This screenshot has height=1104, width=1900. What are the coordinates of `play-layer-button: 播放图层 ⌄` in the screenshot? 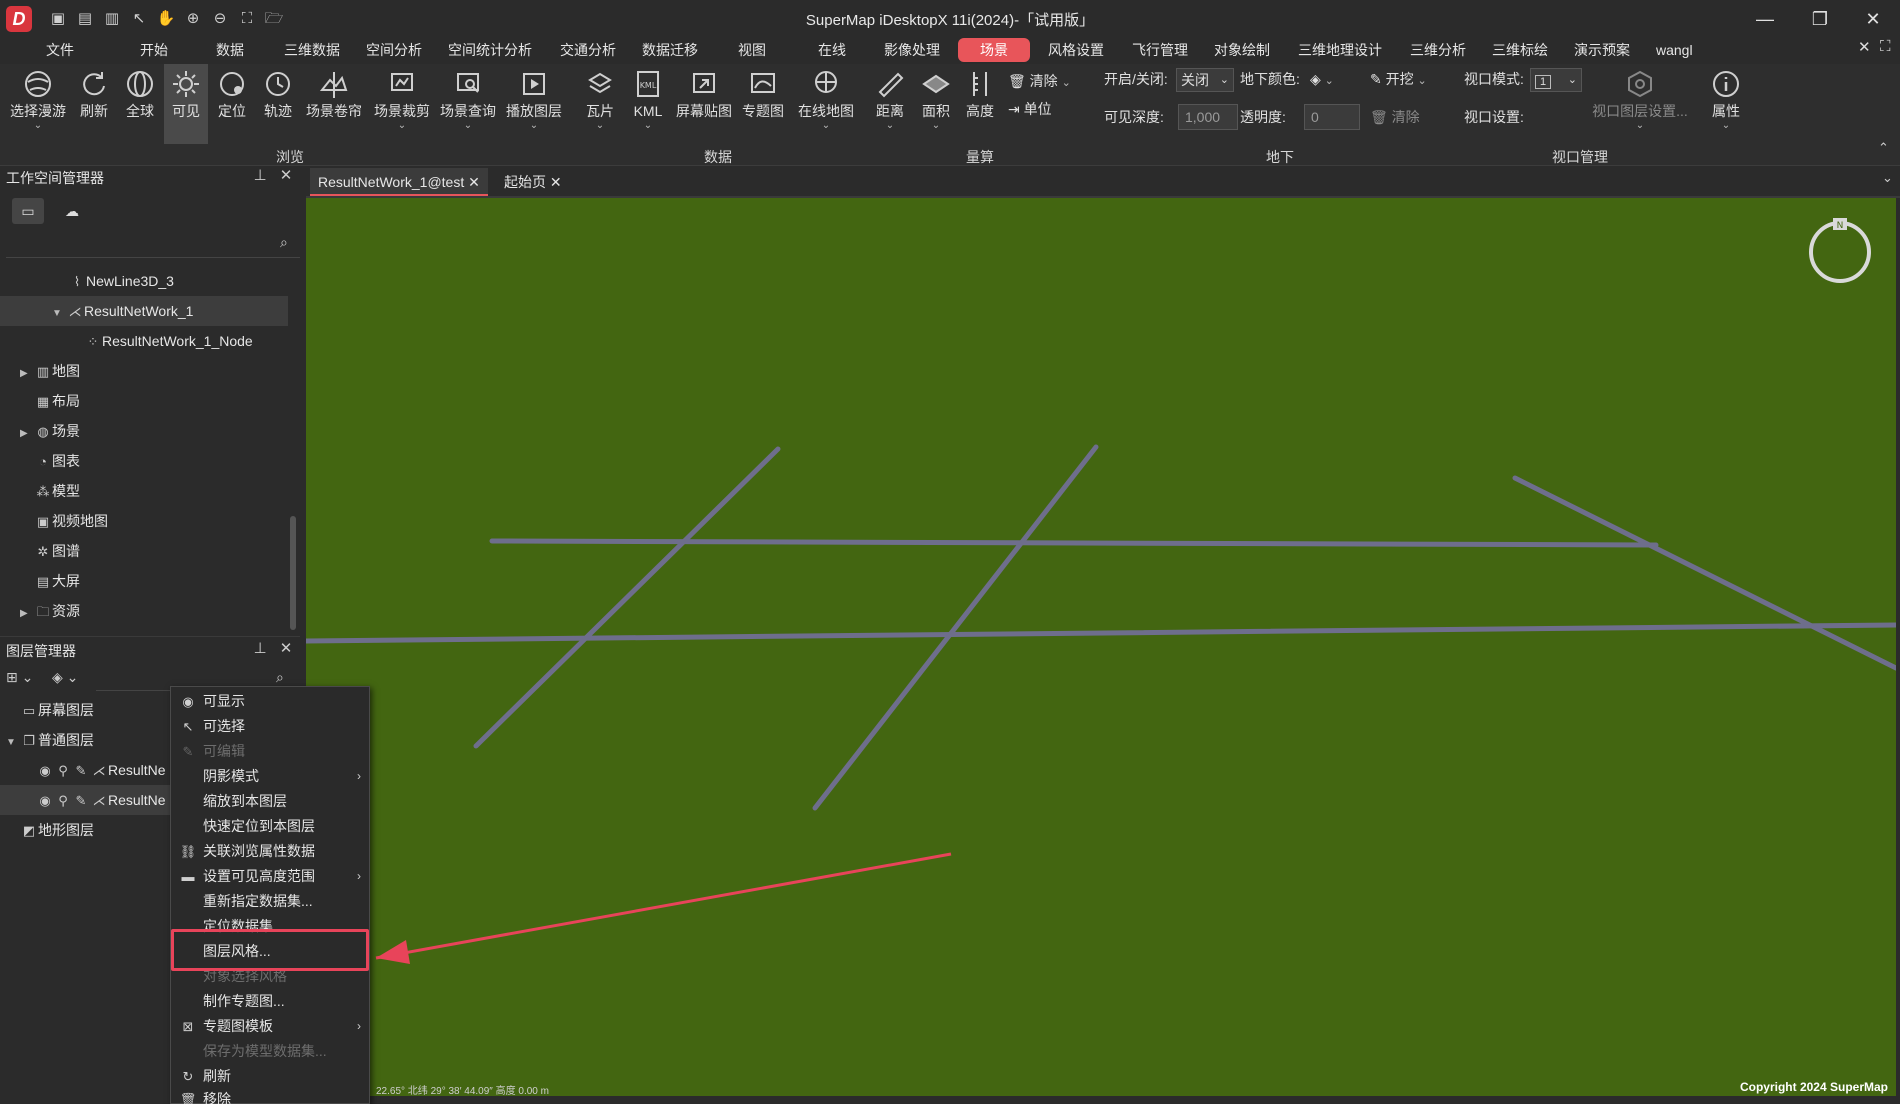 It's located at (534, 104).